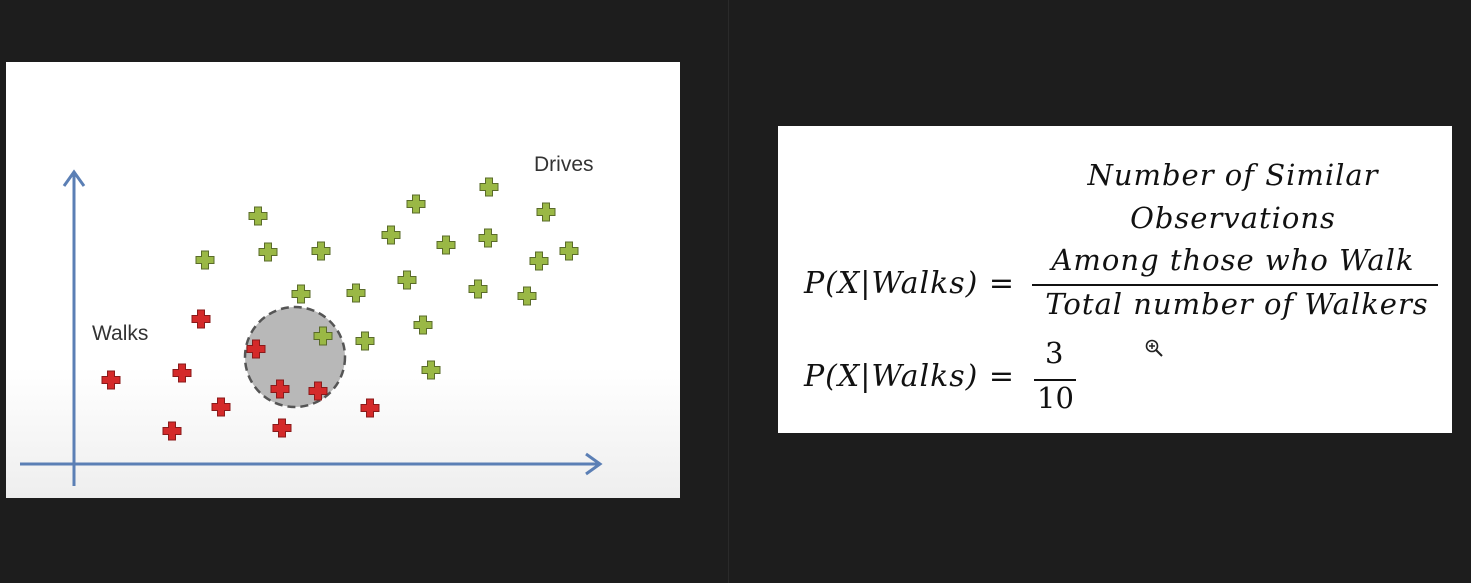  Describe the element at coordinates (1154, 348) in the screenshot. I see `zoom-in-cursor-icon` at that location.